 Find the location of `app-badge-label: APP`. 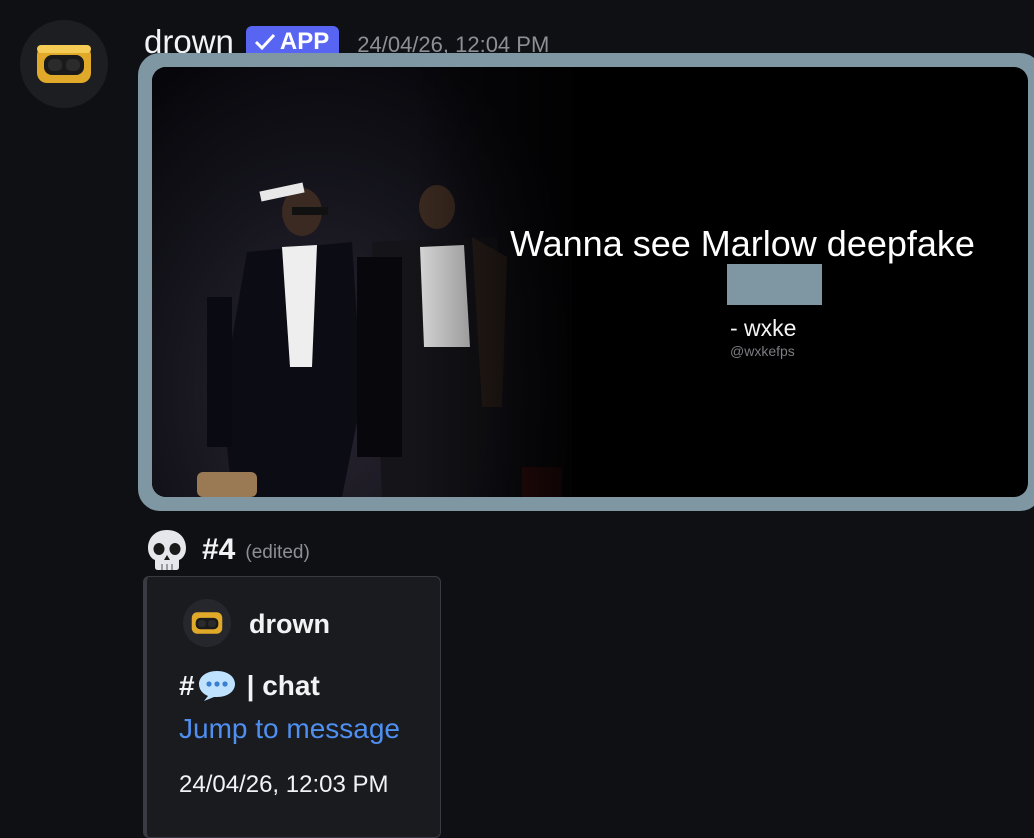

app-badge-label: APP is located at coordinates (304, 41).